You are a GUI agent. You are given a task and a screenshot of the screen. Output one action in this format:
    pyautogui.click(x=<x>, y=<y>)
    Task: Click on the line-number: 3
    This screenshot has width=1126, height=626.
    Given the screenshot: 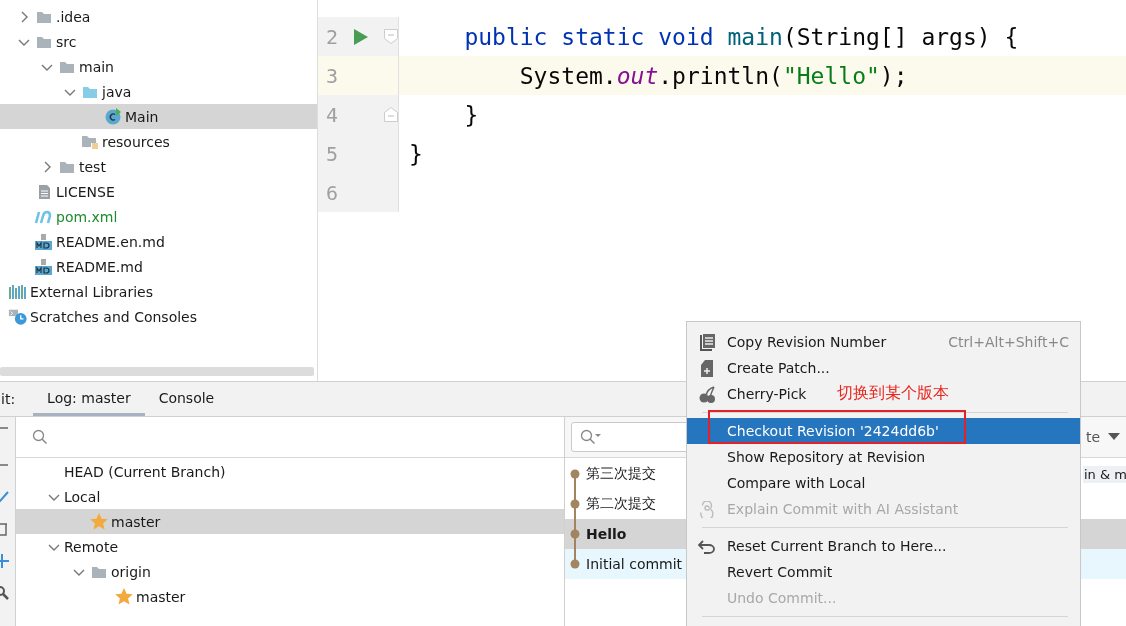 What is the action you would take?
    pyautogui.click(x=332, y=75)
    